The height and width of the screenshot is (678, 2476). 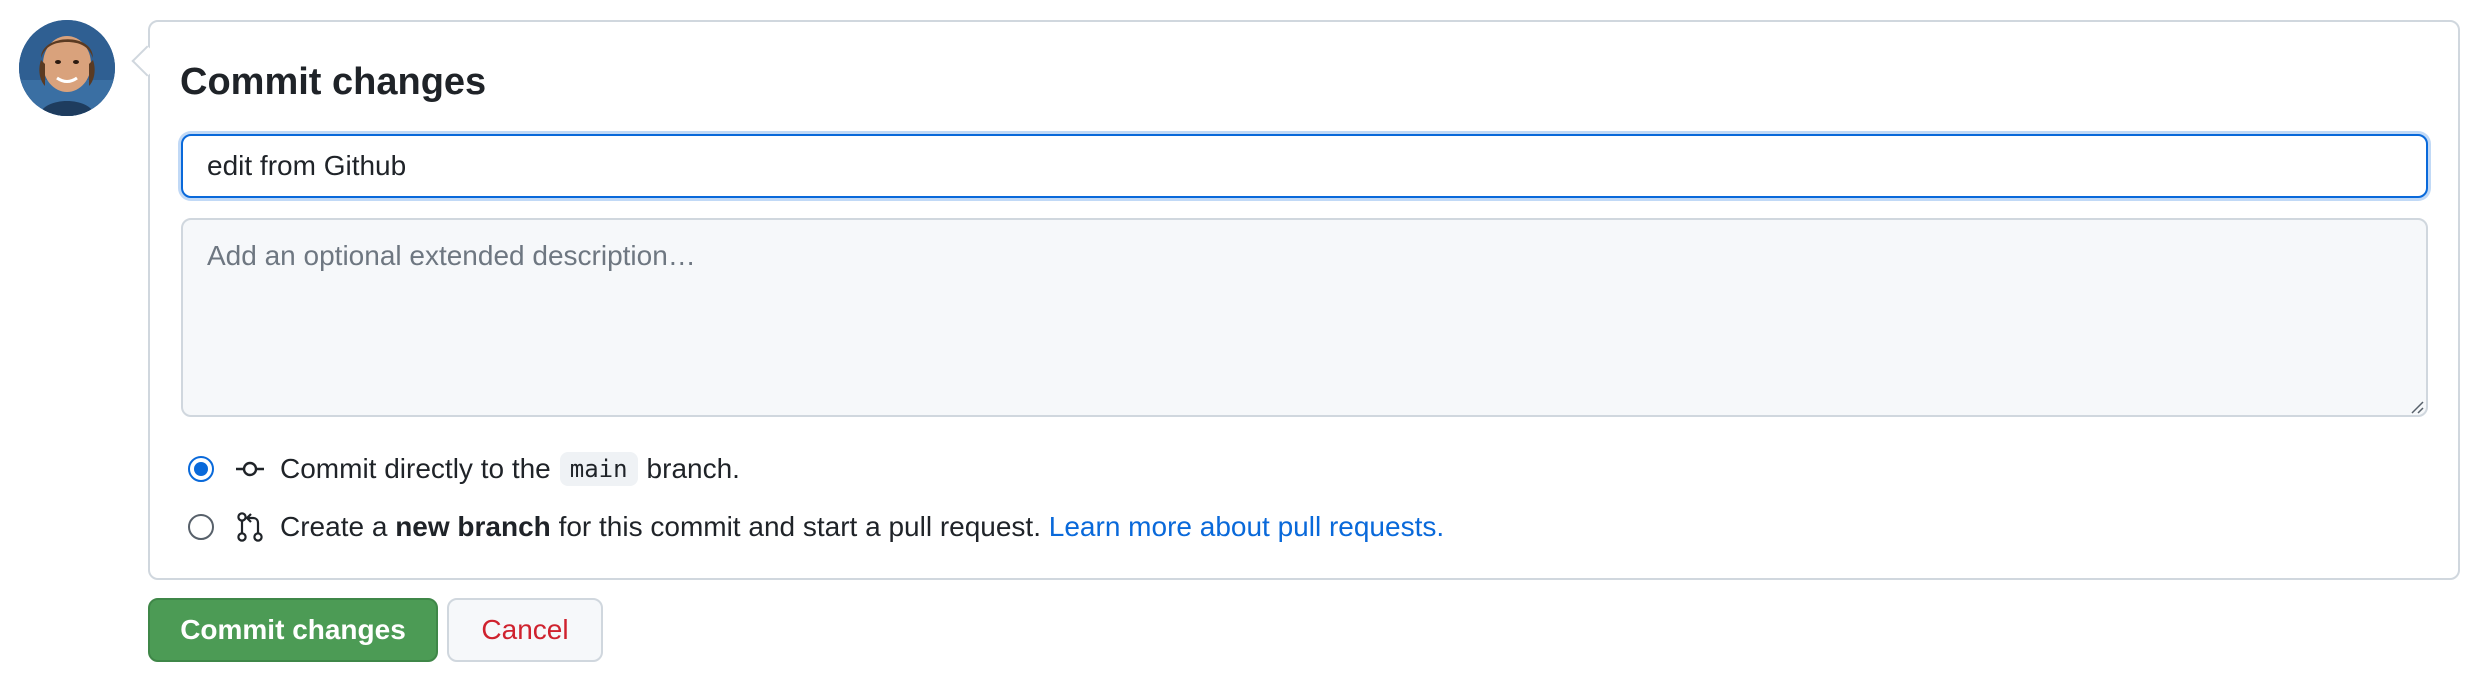 I want to click on commit-direct-option: Commit directly to the main branch., so click(x=464, y=469).